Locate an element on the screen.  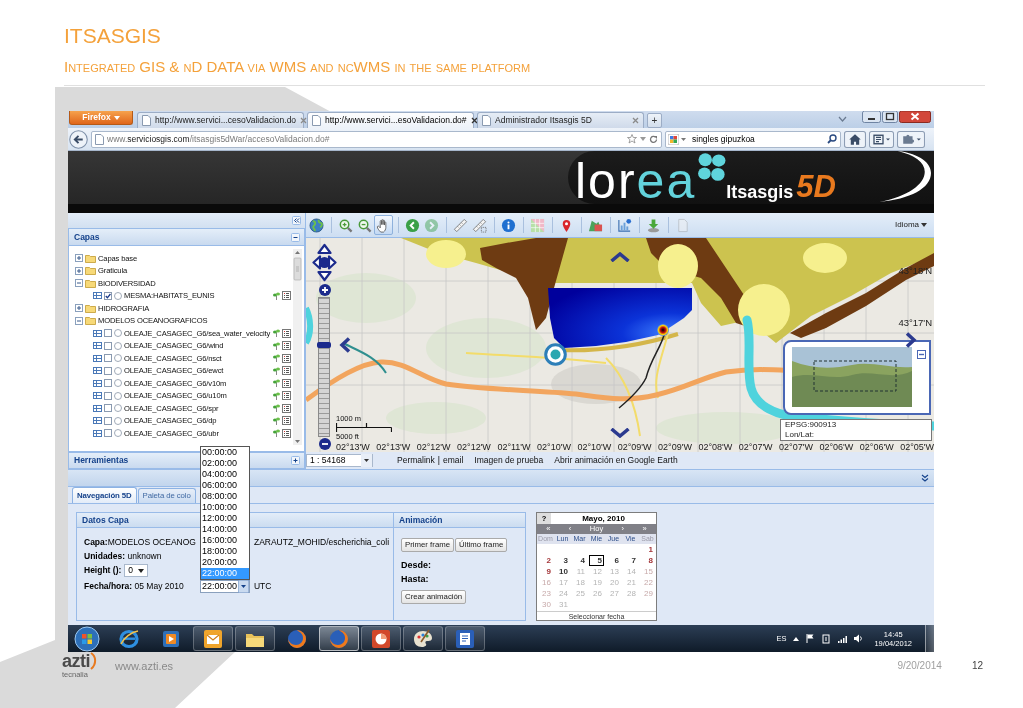
speaker-icon is located at coordinates (859, 638).